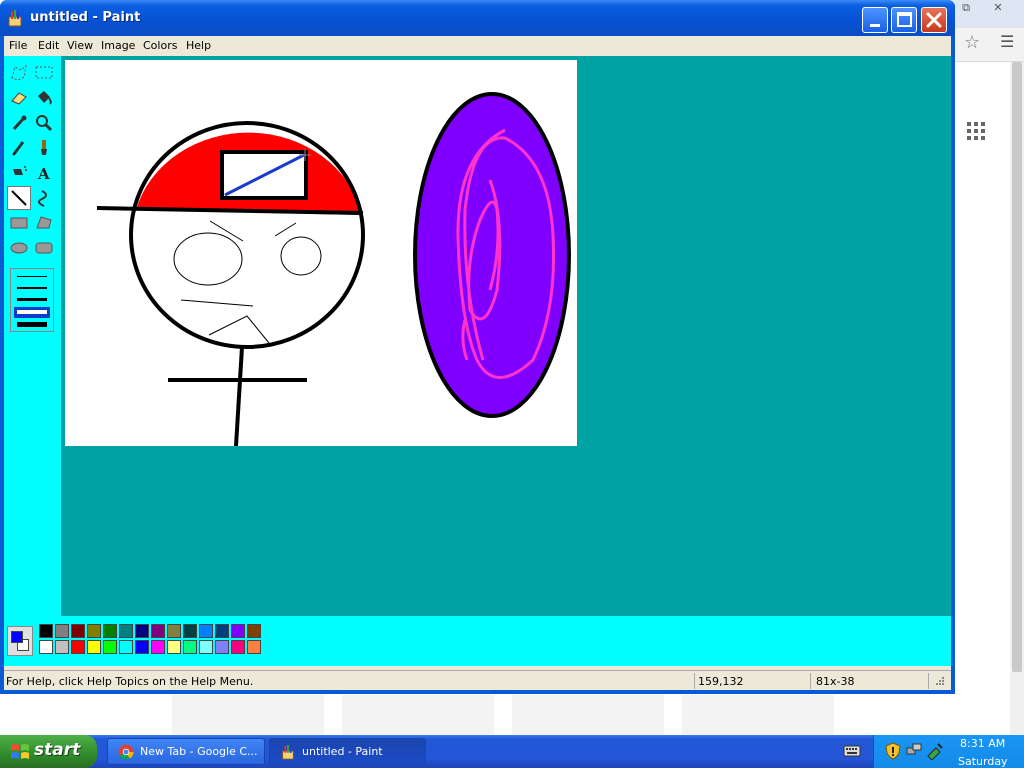 Image resolution: width=1024 pixels, height=768 pixels. I want to click on curve-tool, so click(44, 198).